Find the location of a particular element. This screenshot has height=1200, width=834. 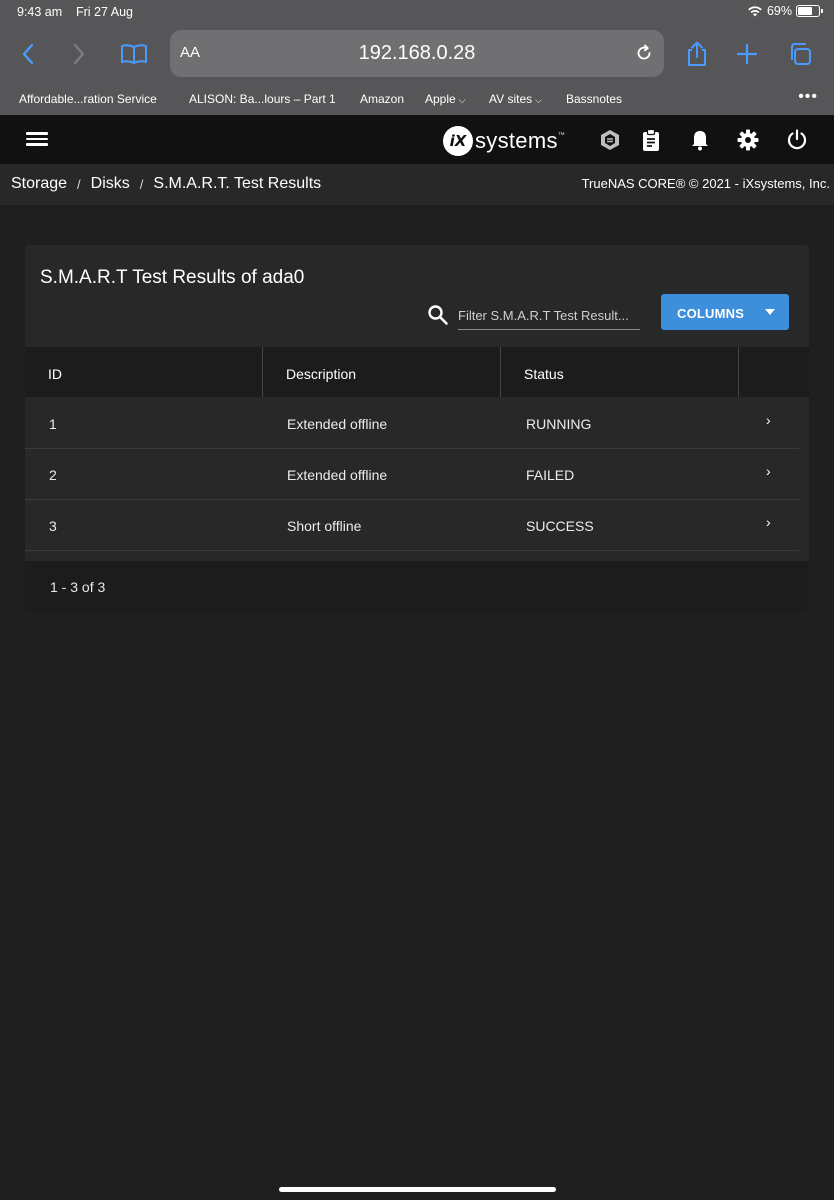

cell-status: RUNNING is located at coordinates (559, 424).